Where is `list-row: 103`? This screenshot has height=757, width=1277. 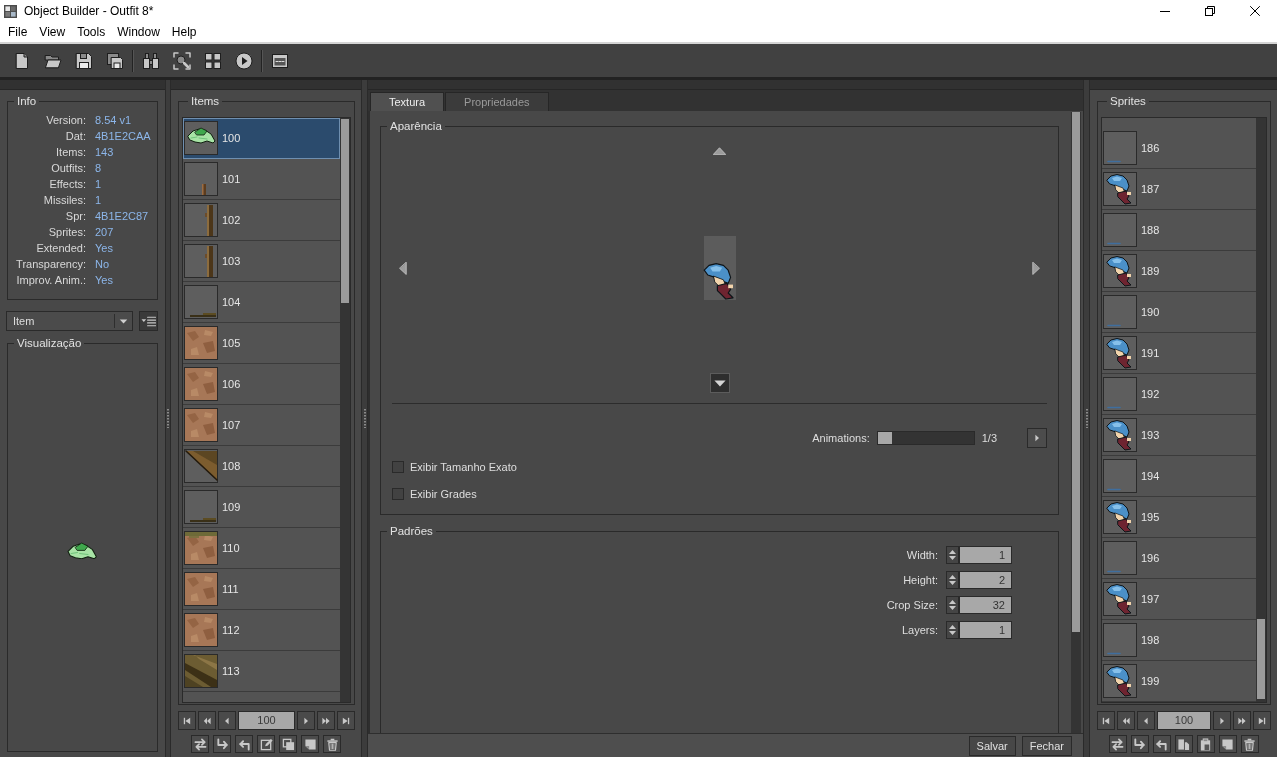 list-row: 103 is located at coordinates (261, 261).